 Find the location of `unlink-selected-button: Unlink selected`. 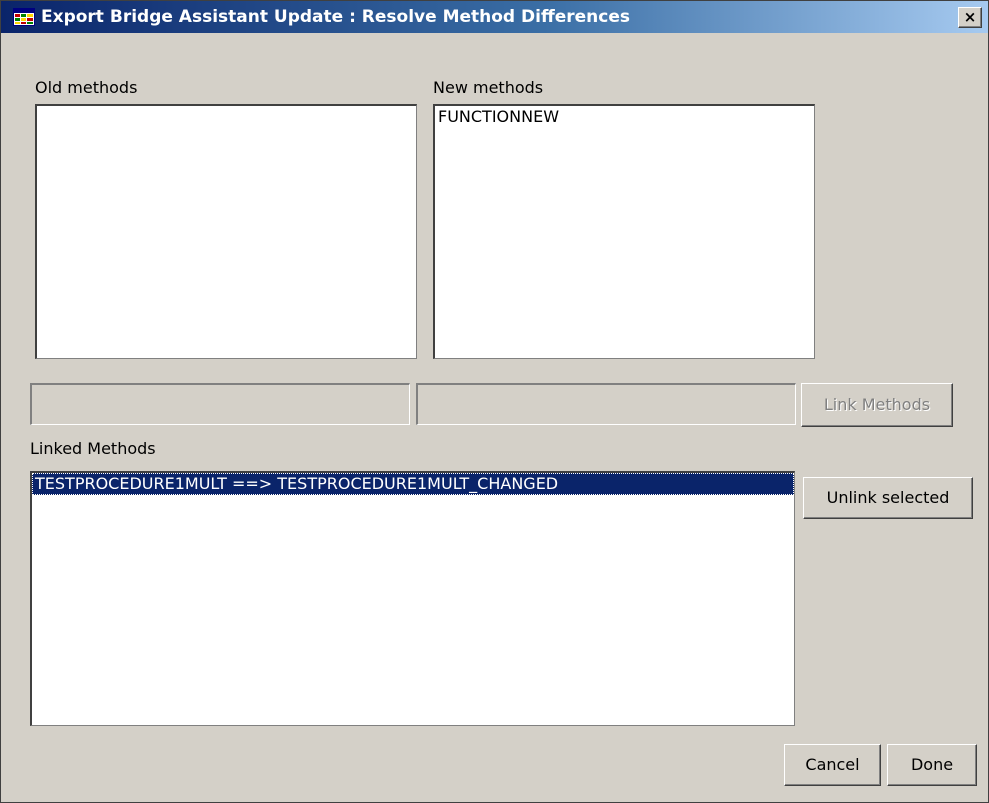

unlink-selected-button: Unlink selected is located at coordinates (888, 498).